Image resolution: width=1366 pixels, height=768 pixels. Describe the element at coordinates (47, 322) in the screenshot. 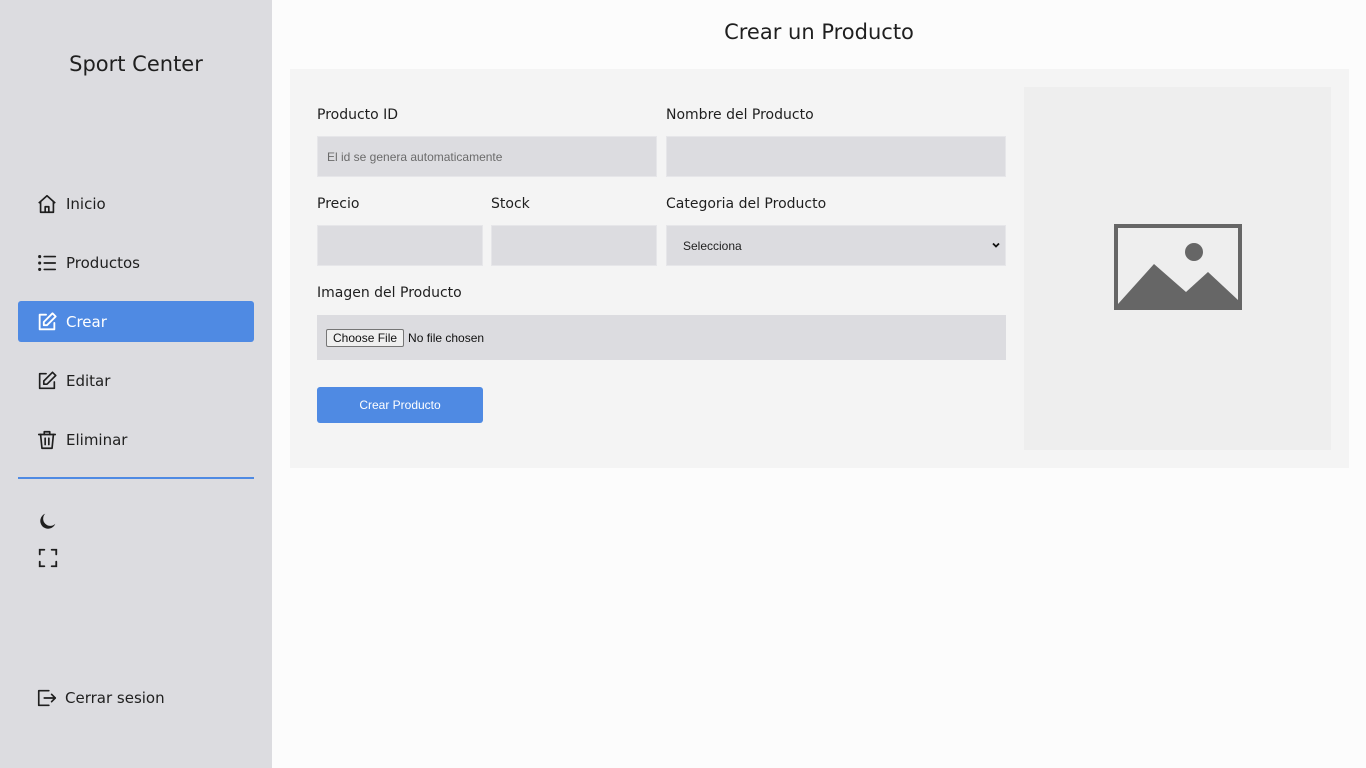

I see `edit-square-icon` at that location.